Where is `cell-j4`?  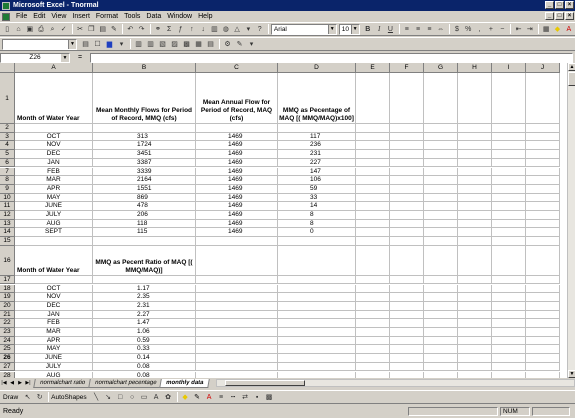 cell-j4 is located at coordinates (543, 146).